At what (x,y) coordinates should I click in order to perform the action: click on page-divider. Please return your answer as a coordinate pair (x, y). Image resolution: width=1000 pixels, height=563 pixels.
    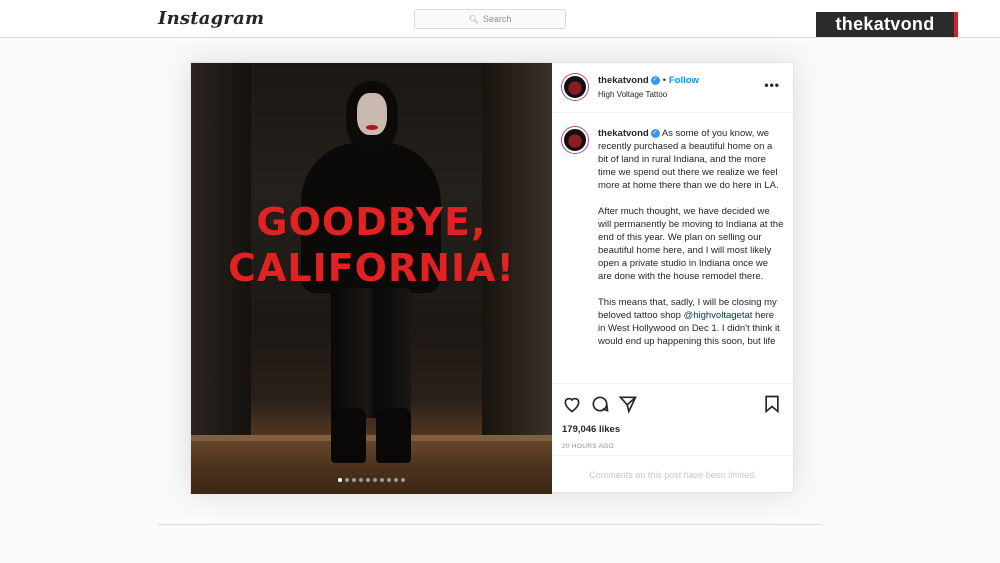
    Looking at the image, I should click on (490, 524).